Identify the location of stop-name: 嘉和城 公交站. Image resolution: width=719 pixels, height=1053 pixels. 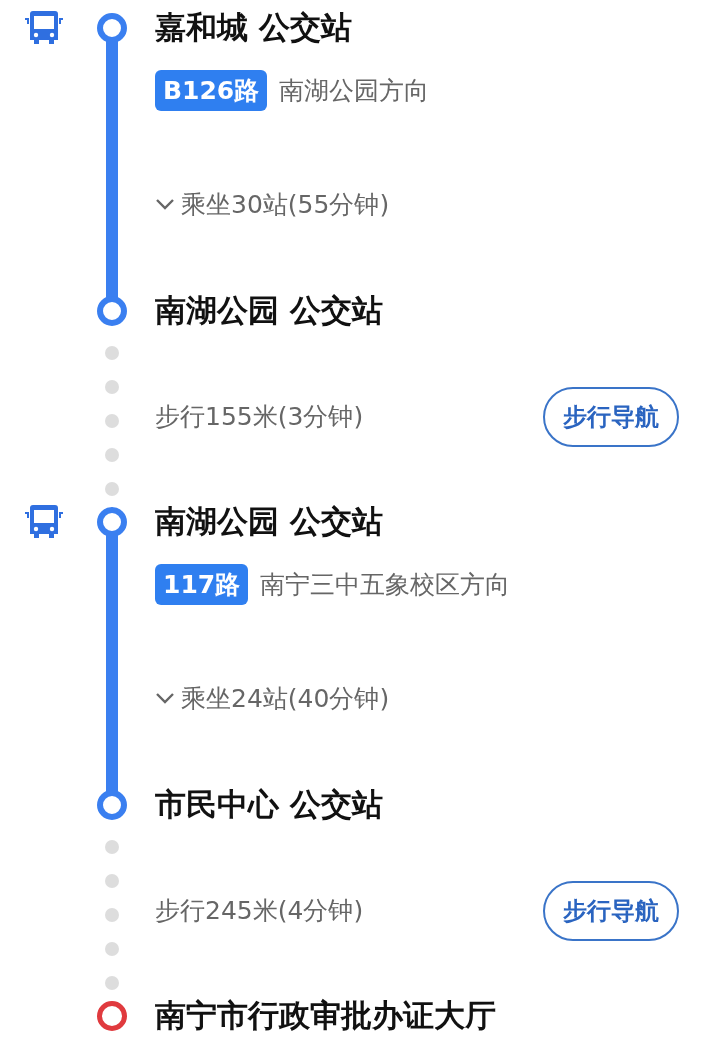
(253, 27).